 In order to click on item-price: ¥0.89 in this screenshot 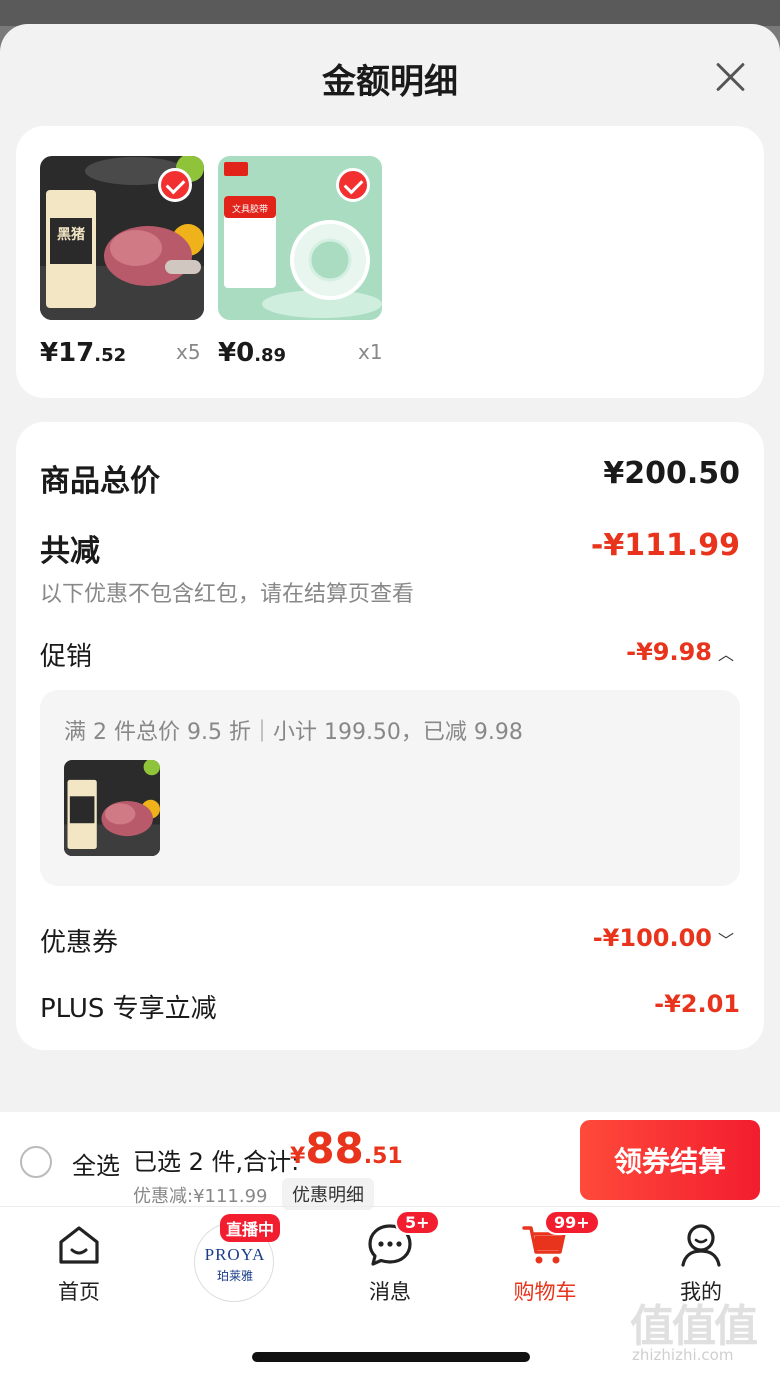, I will do `click(252, 353)`.